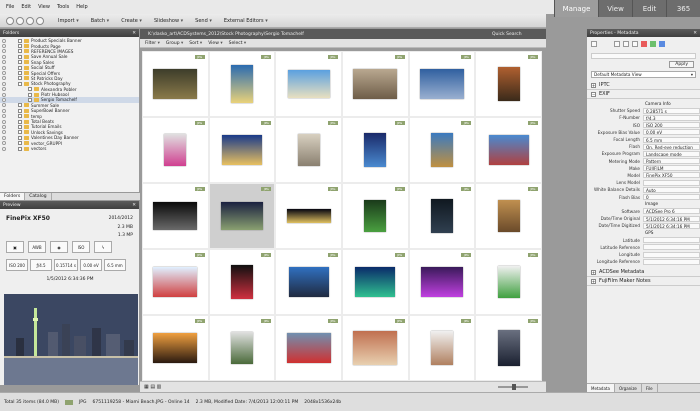 Image resolution: width=700 pixels, height=411 pixels. Describe the element at coordinates (671, 104) in the screenshot. I see `exif-value: Camera Info` at that location.